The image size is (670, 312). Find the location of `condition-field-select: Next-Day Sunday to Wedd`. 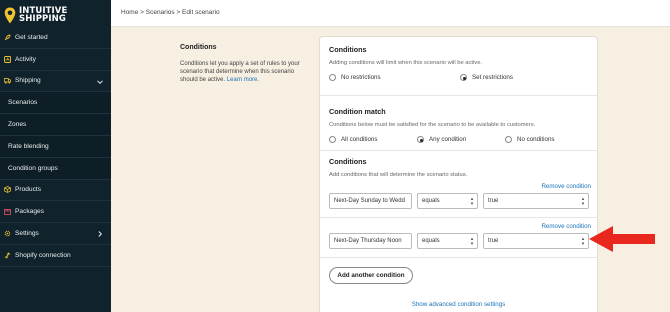

condition-field-select: Next-Day Sunday to Wedd is located at coordinates (370, 201).